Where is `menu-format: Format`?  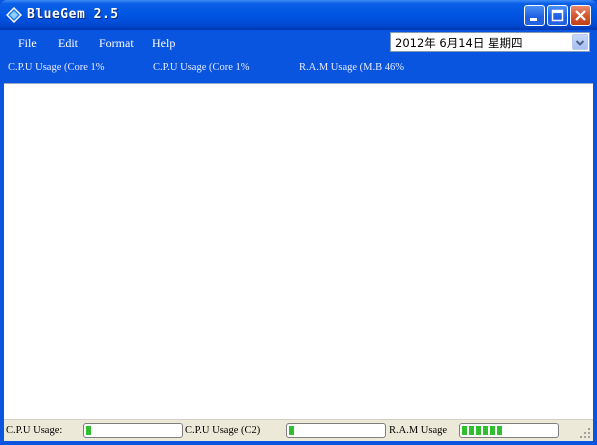
menu-format: Format is located at coordinates (116, 43).